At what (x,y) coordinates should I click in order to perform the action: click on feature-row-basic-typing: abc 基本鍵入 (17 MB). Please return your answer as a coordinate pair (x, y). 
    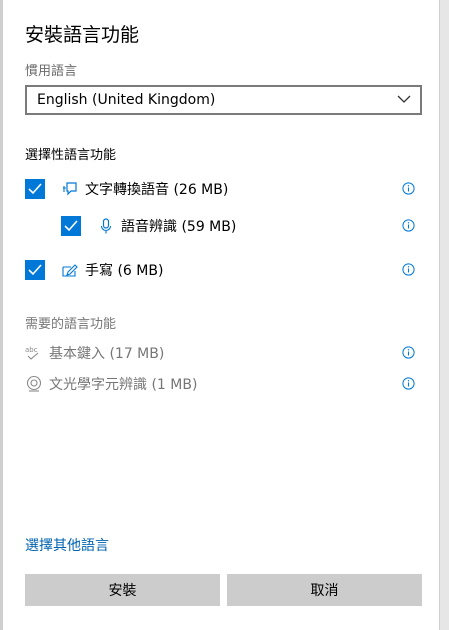
    Looking at the image, I should click on (94, 353).